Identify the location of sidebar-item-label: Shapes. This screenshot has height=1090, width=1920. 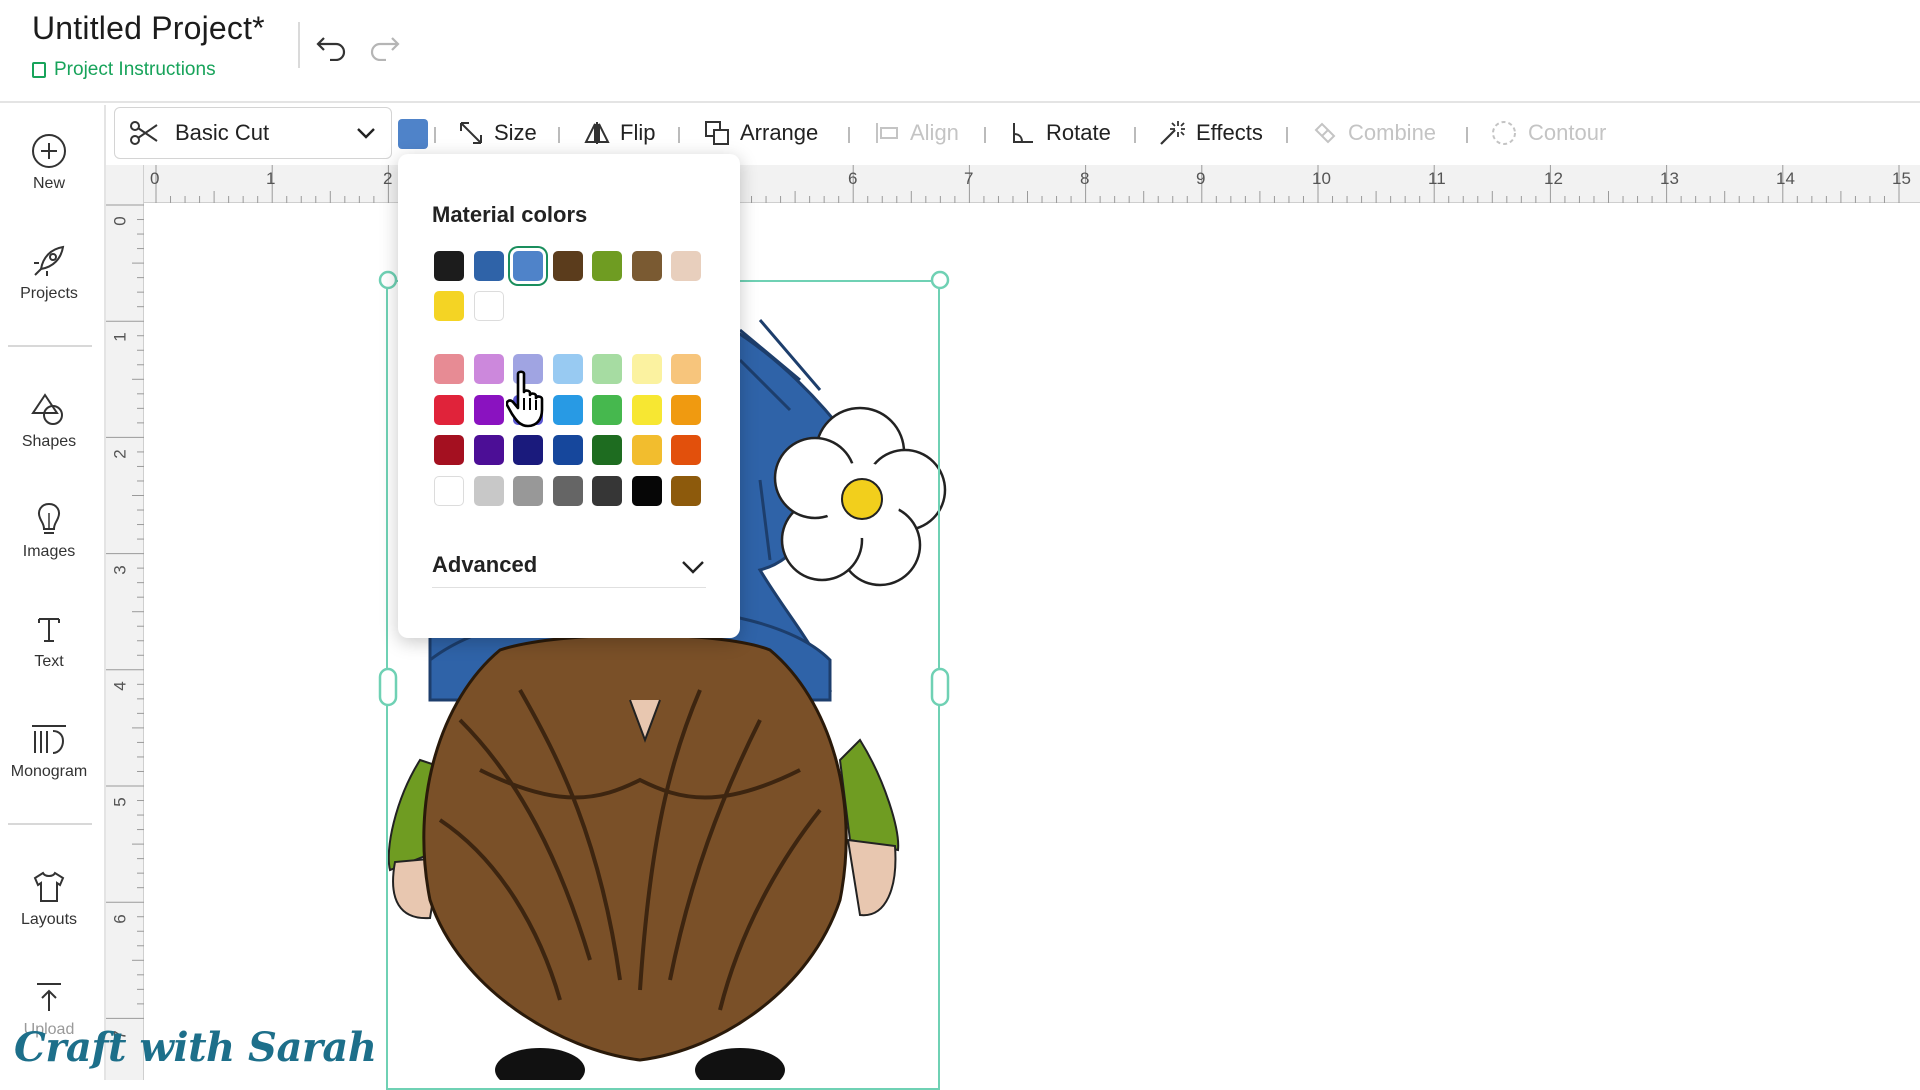
(49, 441).